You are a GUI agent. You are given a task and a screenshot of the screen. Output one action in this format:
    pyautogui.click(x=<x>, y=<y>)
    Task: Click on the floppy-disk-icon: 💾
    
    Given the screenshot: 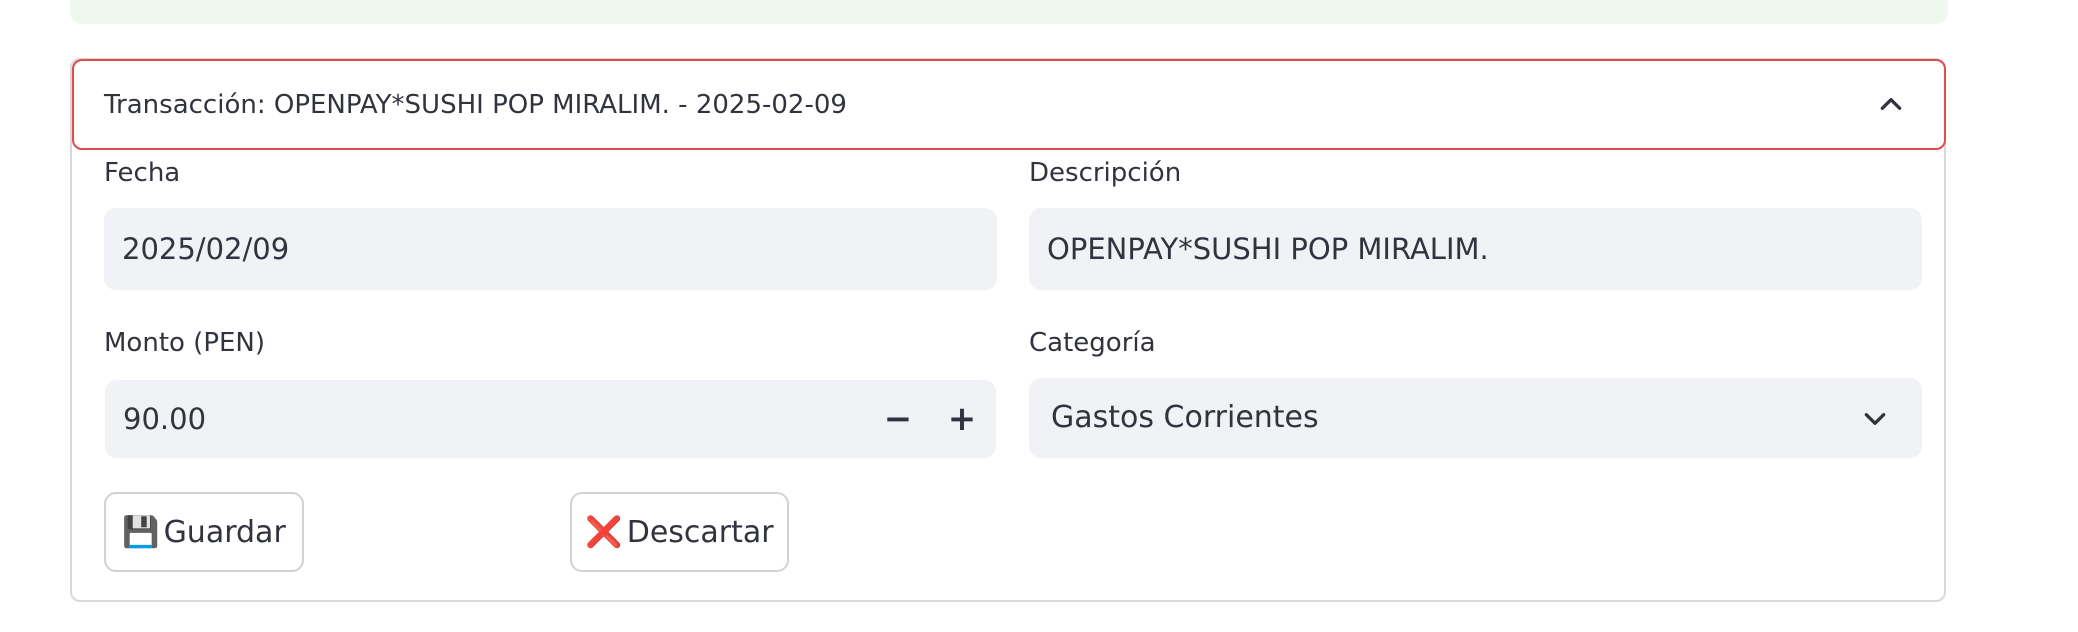 What is the action you would take?
    pyautogui.click(x=141, y=532)
    